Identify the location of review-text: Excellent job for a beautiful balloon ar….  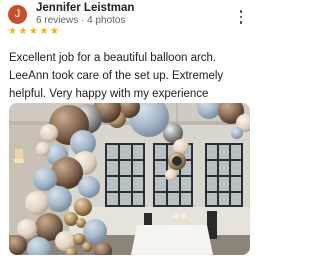
(116, 76).